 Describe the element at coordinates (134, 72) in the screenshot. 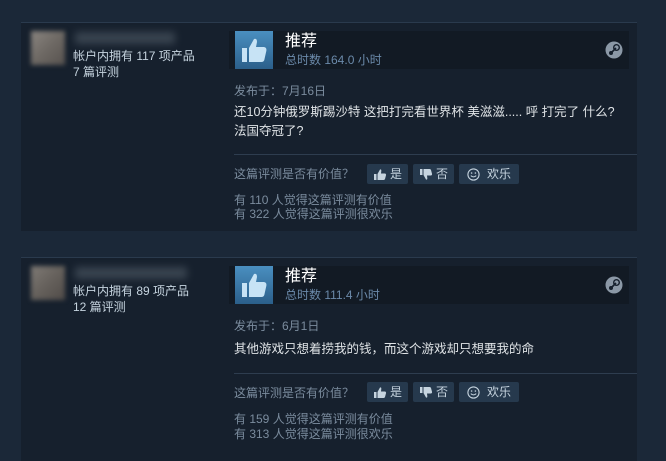

I see `review-count: 7 篇评测` at that location.